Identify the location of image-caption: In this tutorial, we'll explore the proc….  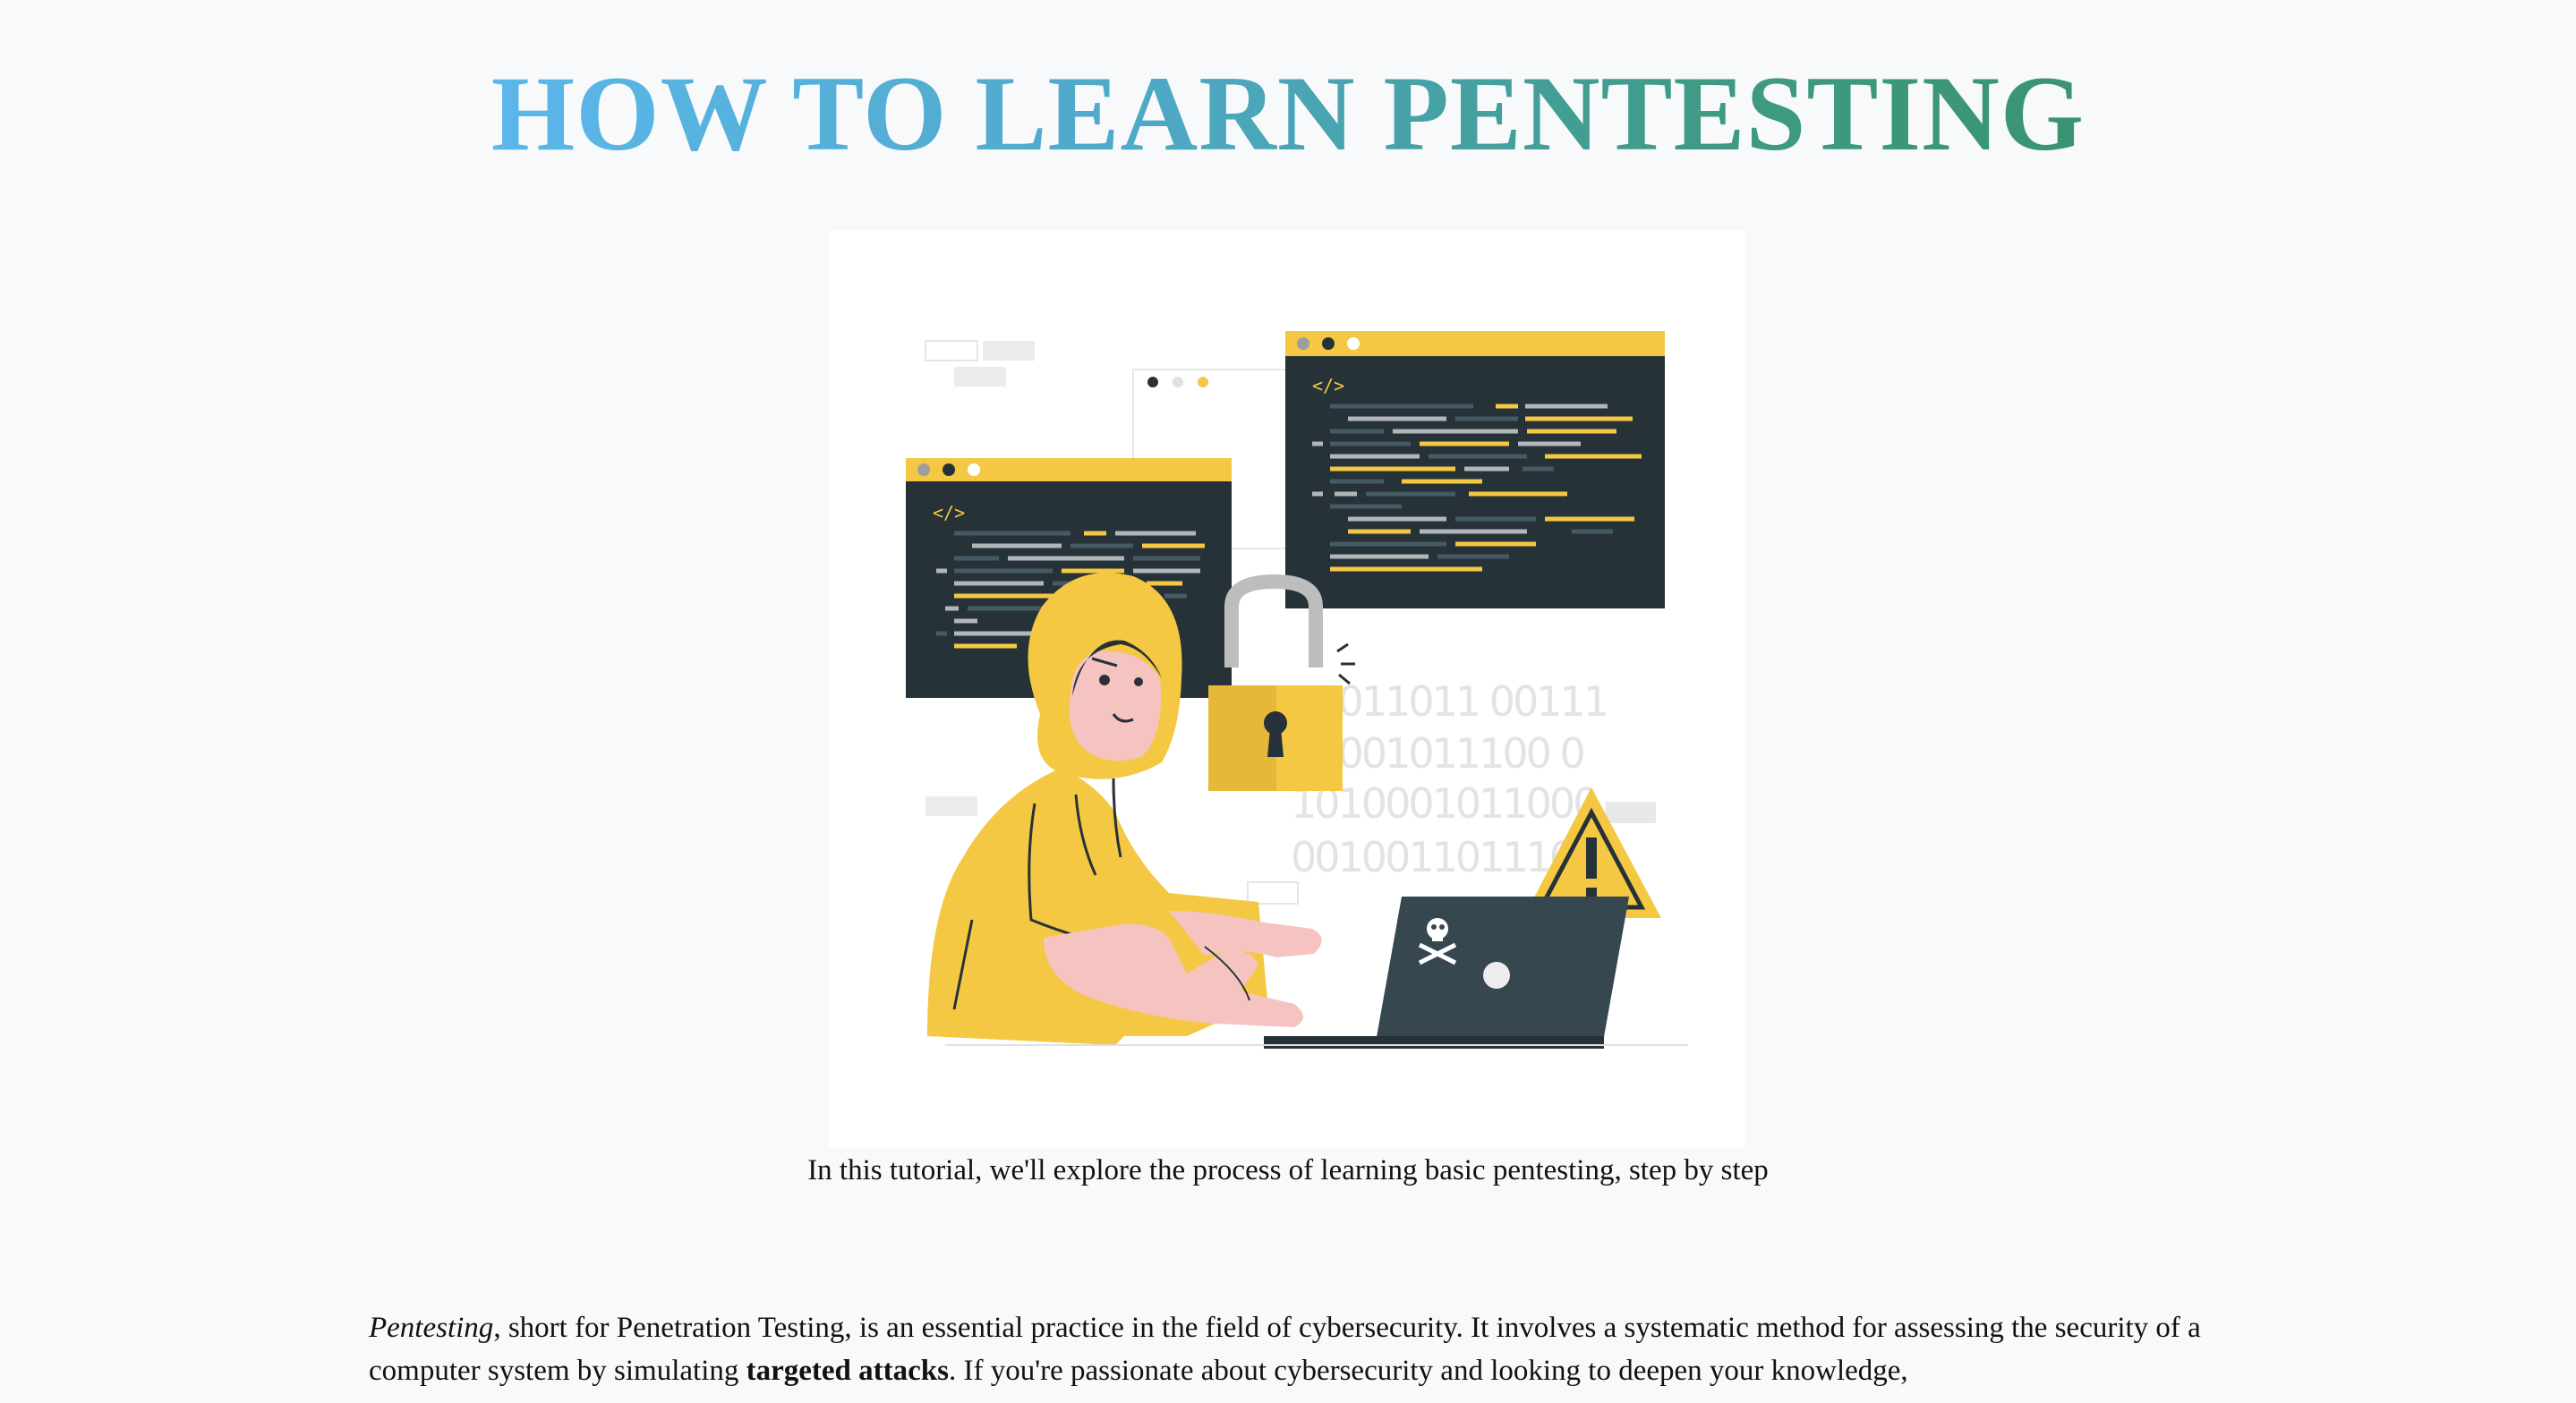
(1288, 1170).